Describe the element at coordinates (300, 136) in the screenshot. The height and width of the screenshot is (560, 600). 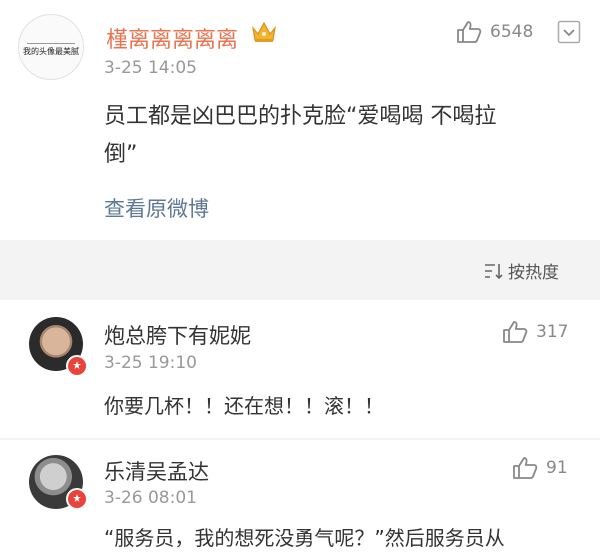
I see `post-content: 员工都是凶巴巴的扑克脸“爱喝喝 不喝拉 倒”` at that location.